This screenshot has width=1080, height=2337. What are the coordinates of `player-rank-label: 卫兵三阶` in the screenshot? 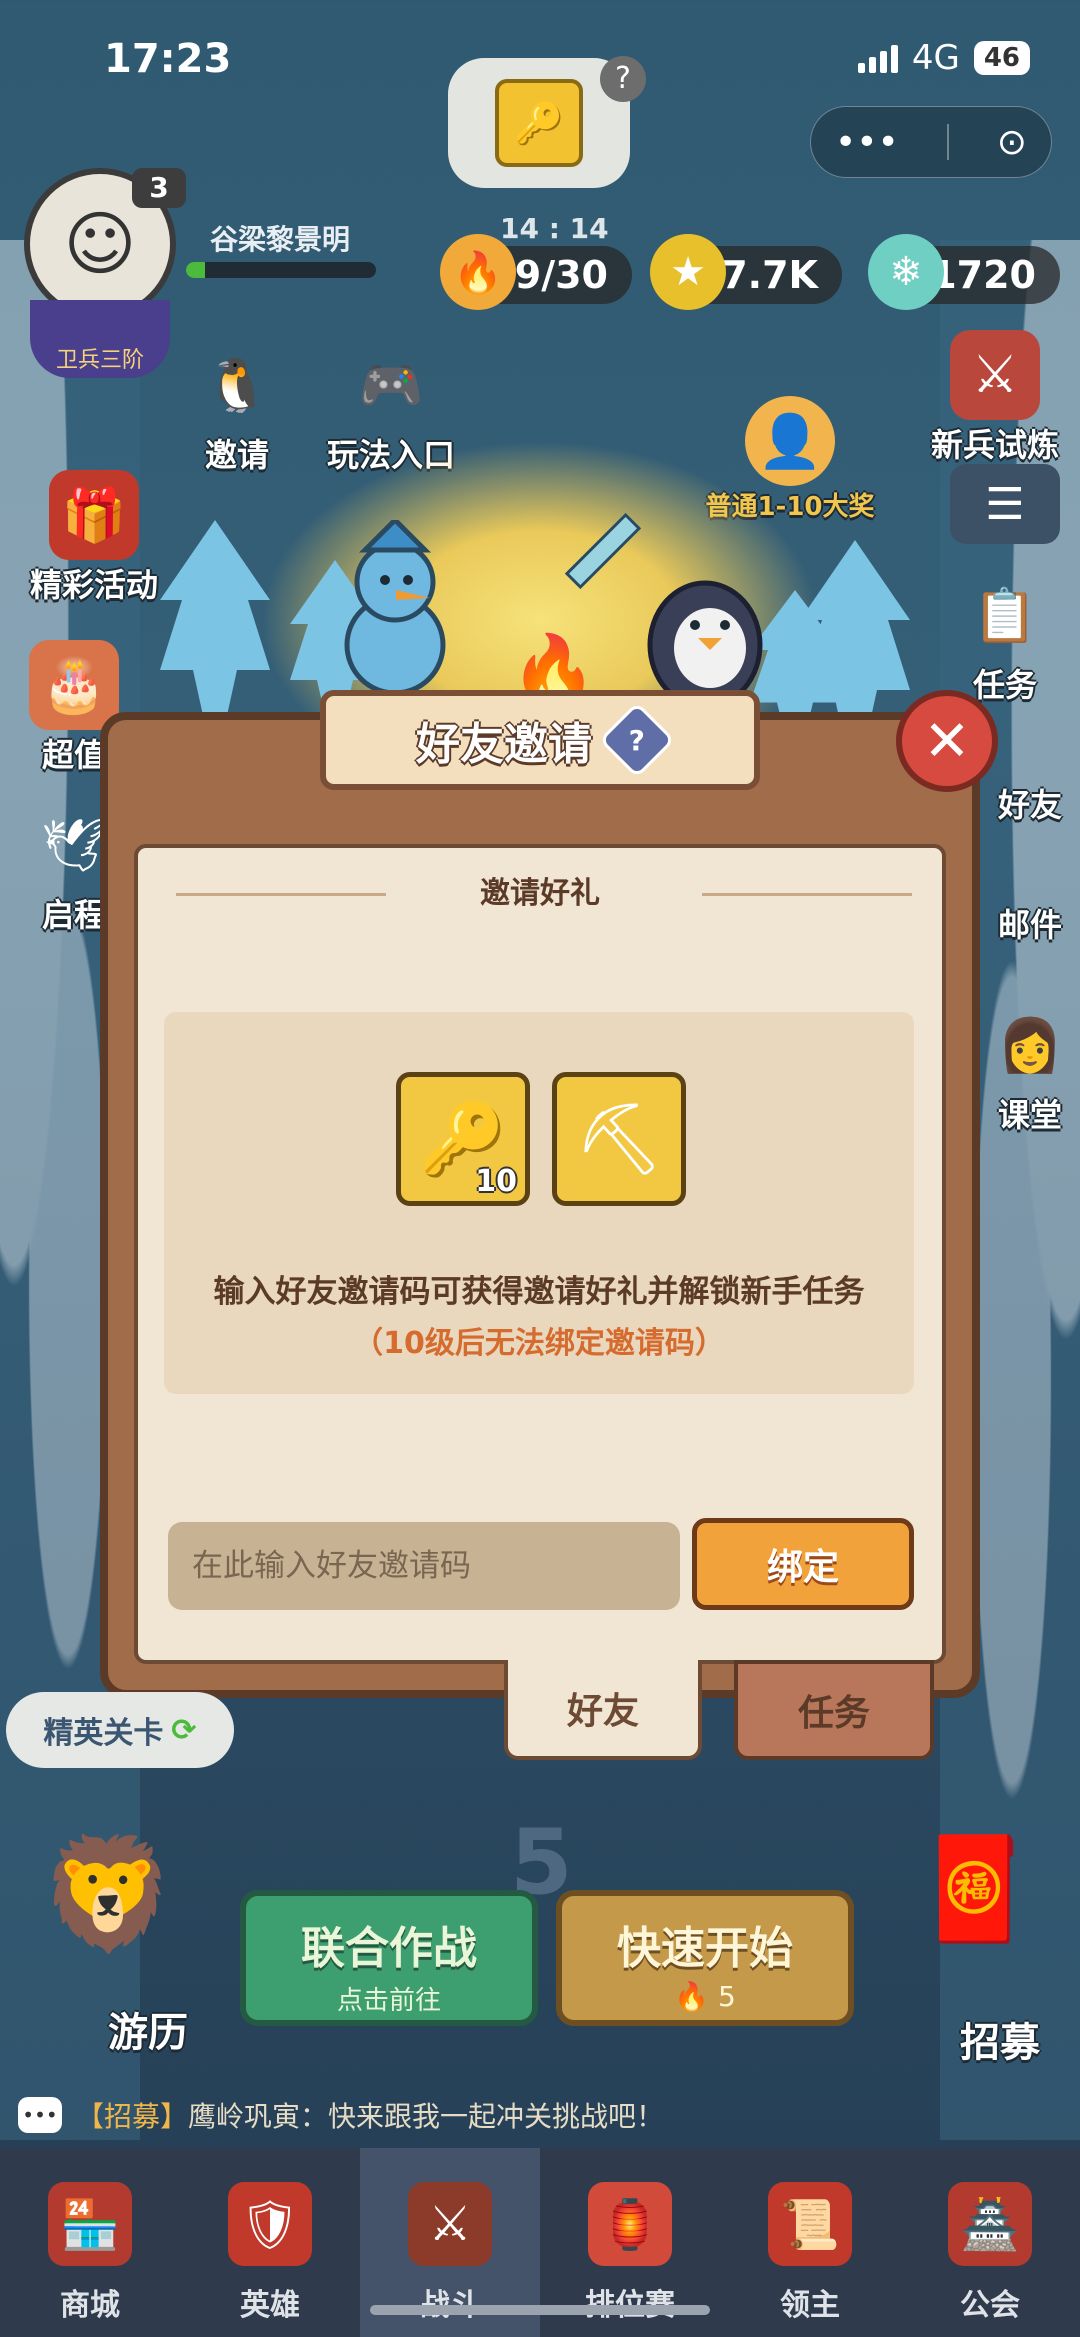 It's located at (99, 360).